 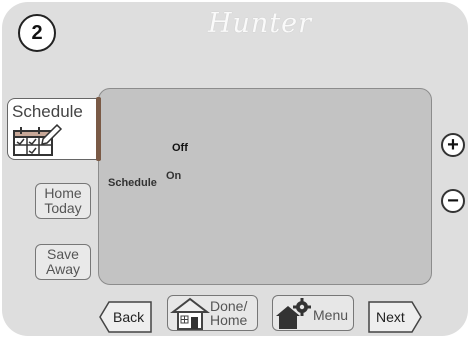 What do you see at coordinates (63, 254) in the screenshot?
I see `save-away-line1: Save` at bounding box center [63, 254].